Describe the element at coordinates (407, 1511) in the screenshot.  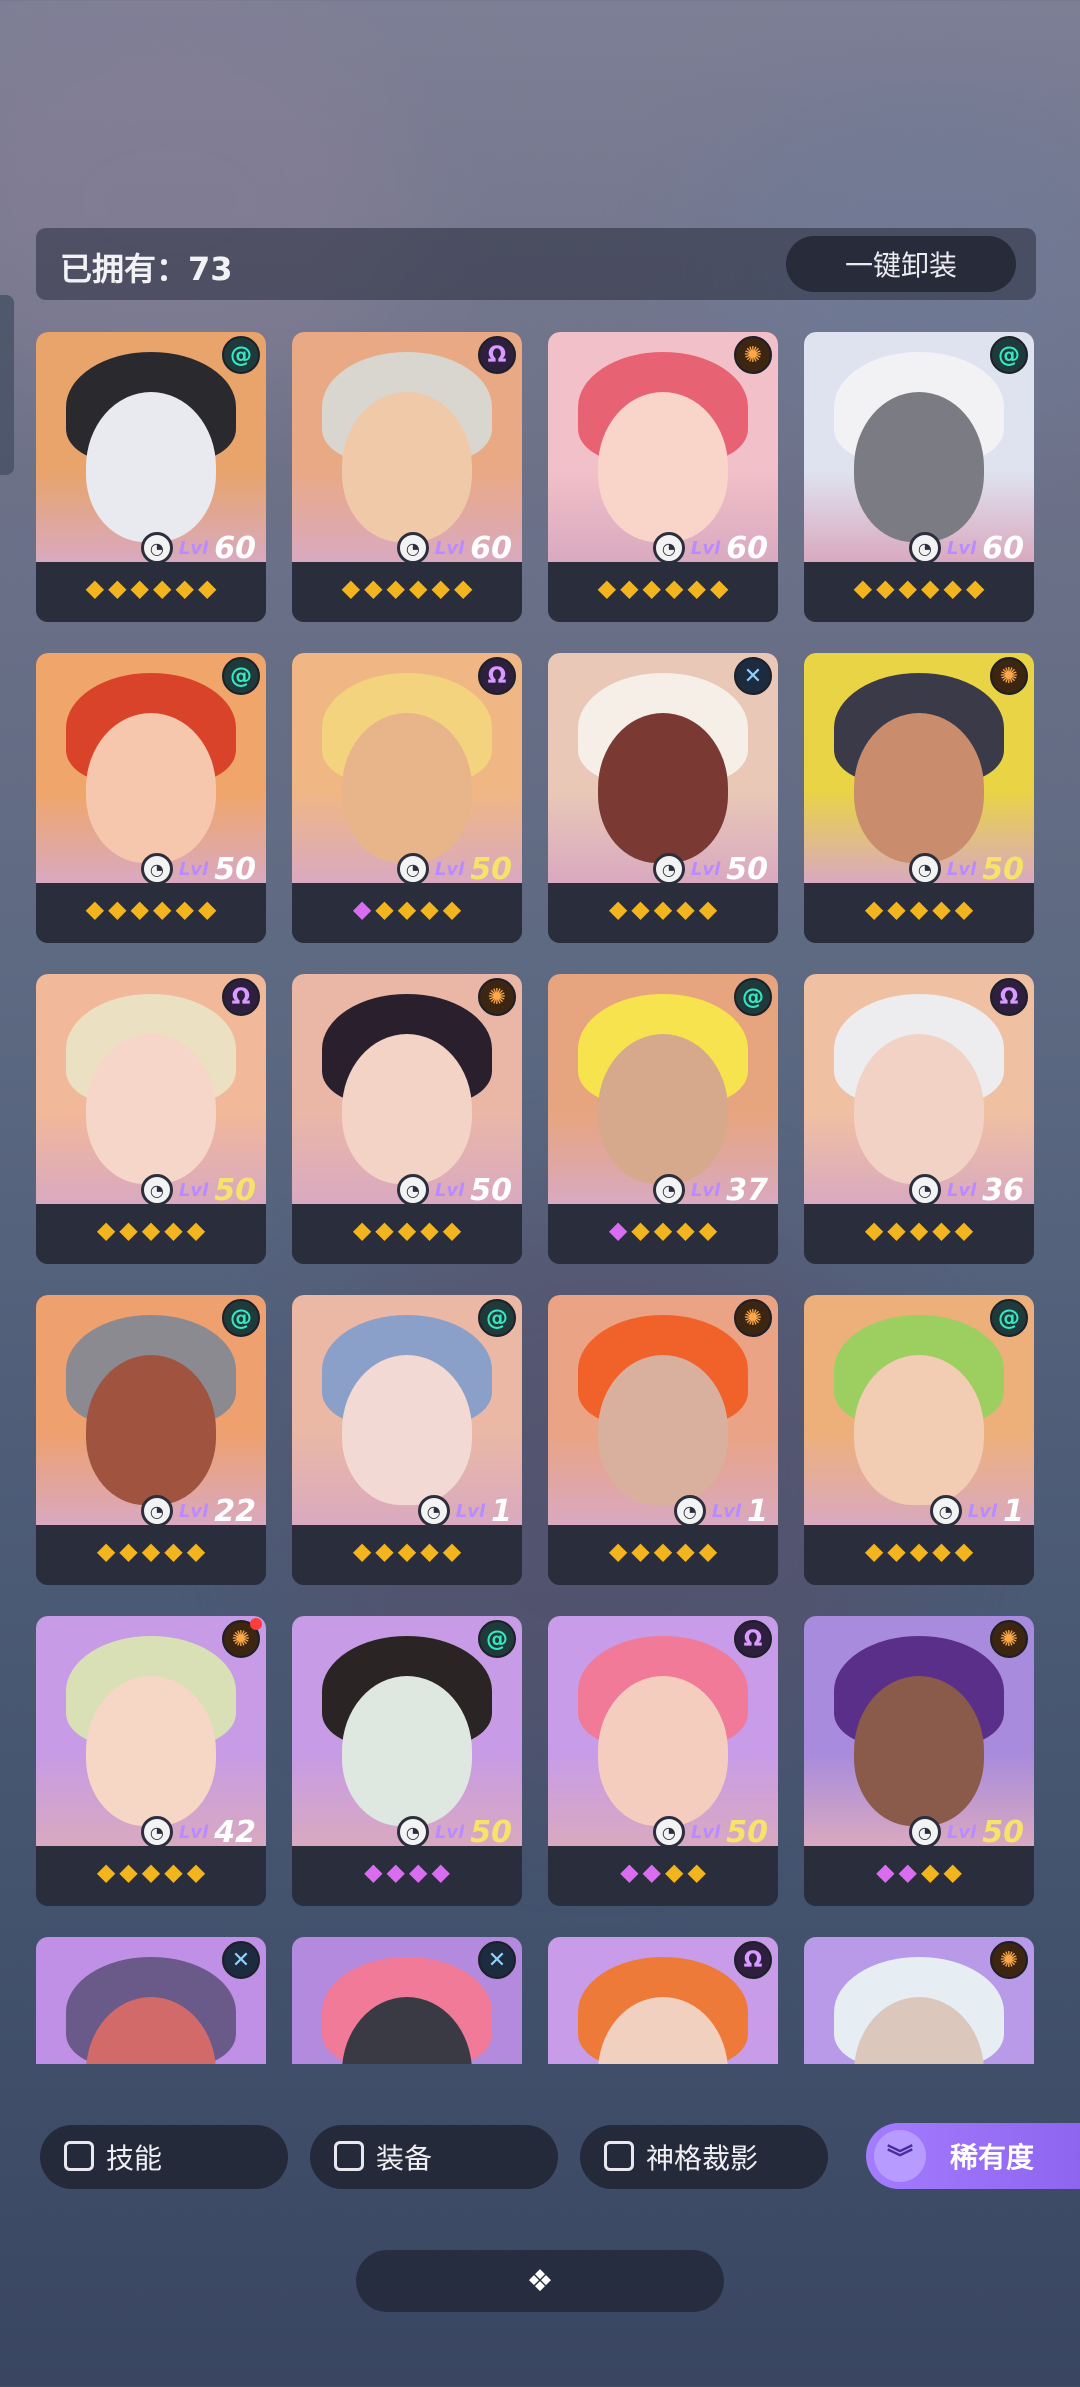
I see `level-row: ◔ Lvl 1` at that location.